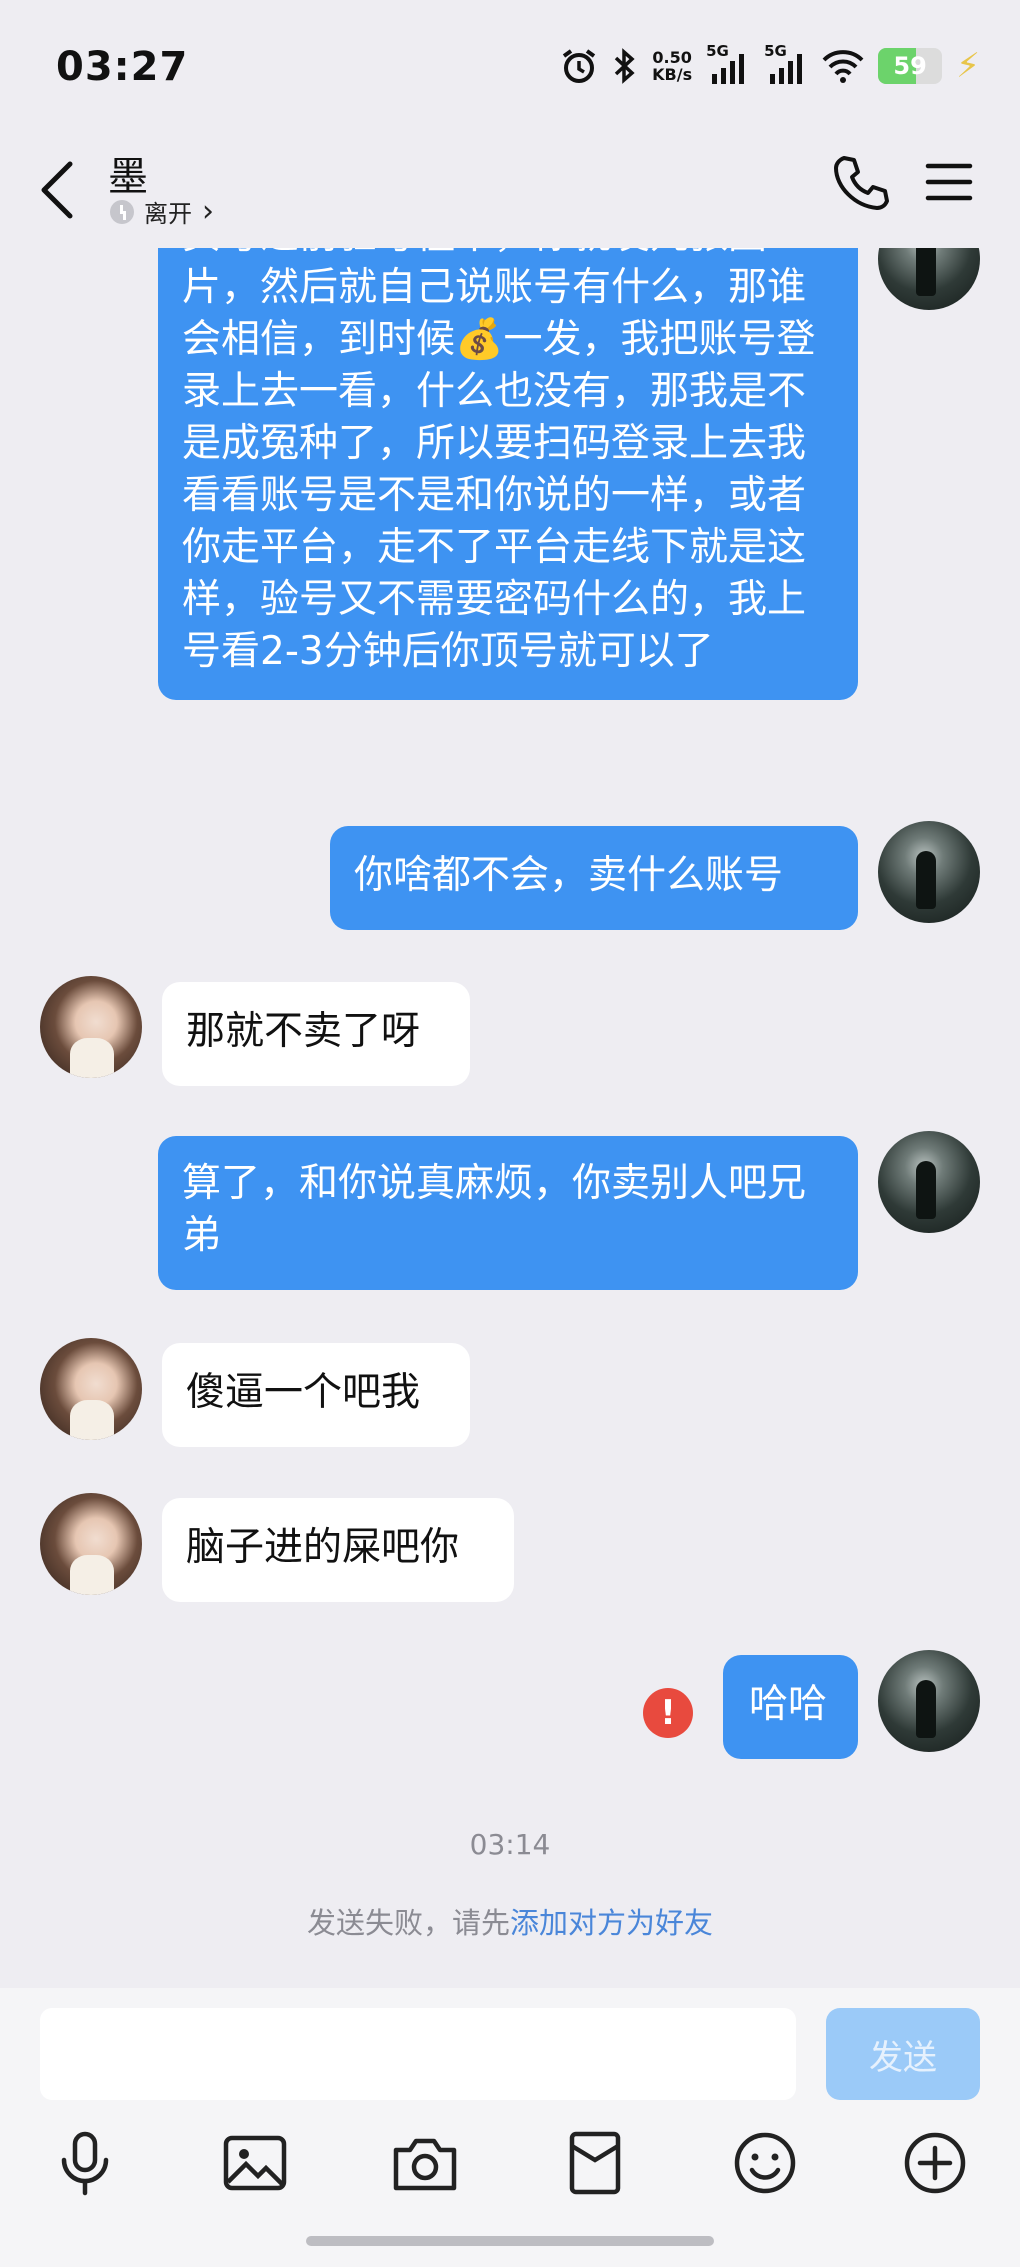 The height and width of the screenshot is (2267, 1020). Describe the element at coordinates (668, 1713) in the screenshot. I see `send-failed-icon: !` at that location.